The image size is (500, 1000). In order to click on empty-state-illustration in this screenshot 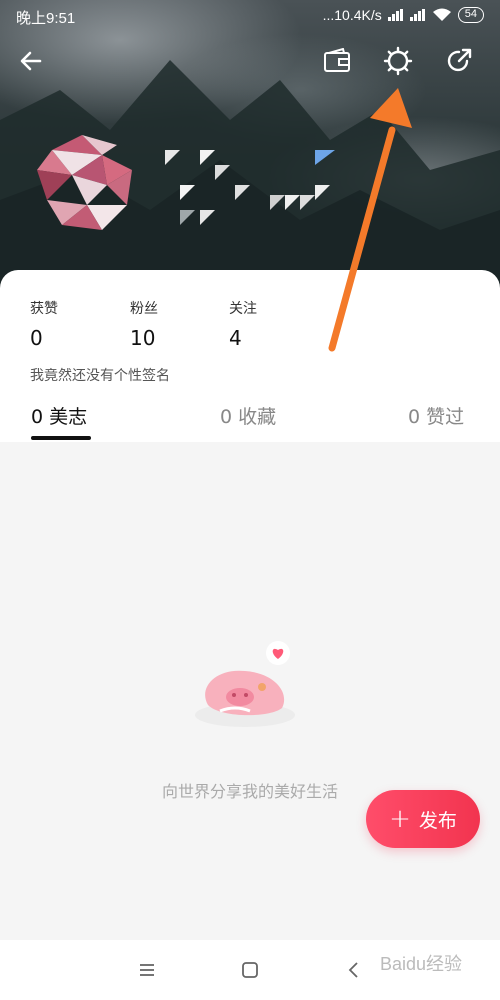, I will do `click(245, 684)`.